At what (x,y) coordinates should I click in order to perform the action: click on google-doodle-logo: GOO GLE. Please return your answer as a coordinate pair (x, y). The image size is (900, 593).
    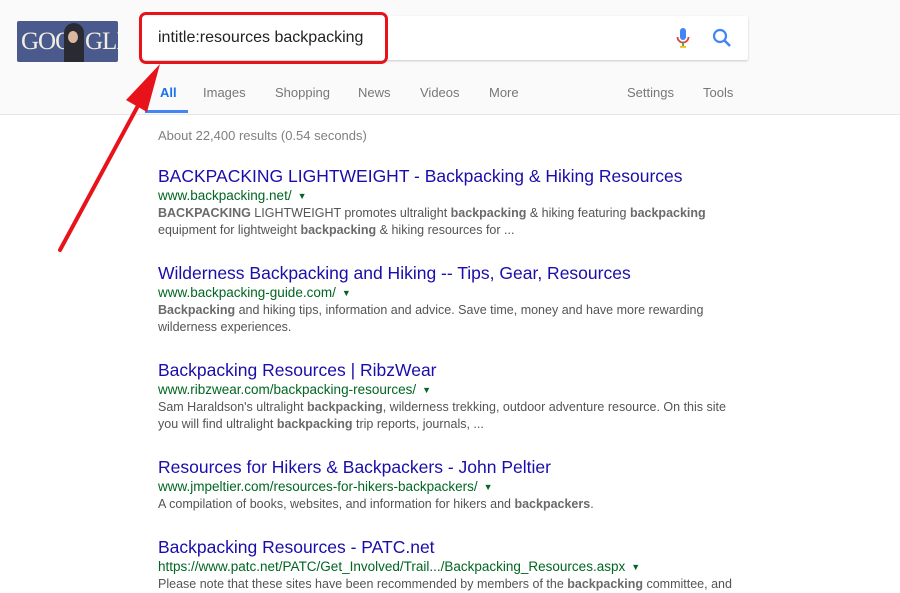
    Looking at the image, I should click on (67, 41).